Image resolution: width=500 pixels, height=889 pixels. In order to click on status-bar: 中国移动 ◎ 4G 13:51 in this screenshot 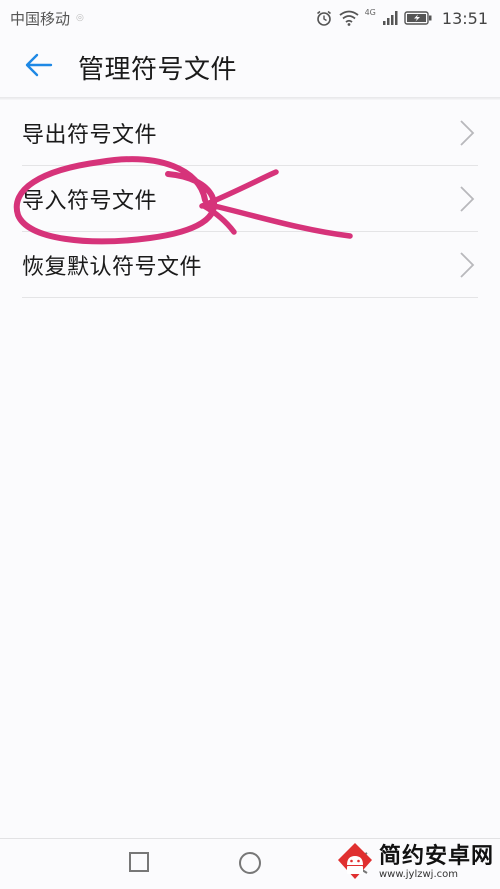, I will do `click(250, 18)`.